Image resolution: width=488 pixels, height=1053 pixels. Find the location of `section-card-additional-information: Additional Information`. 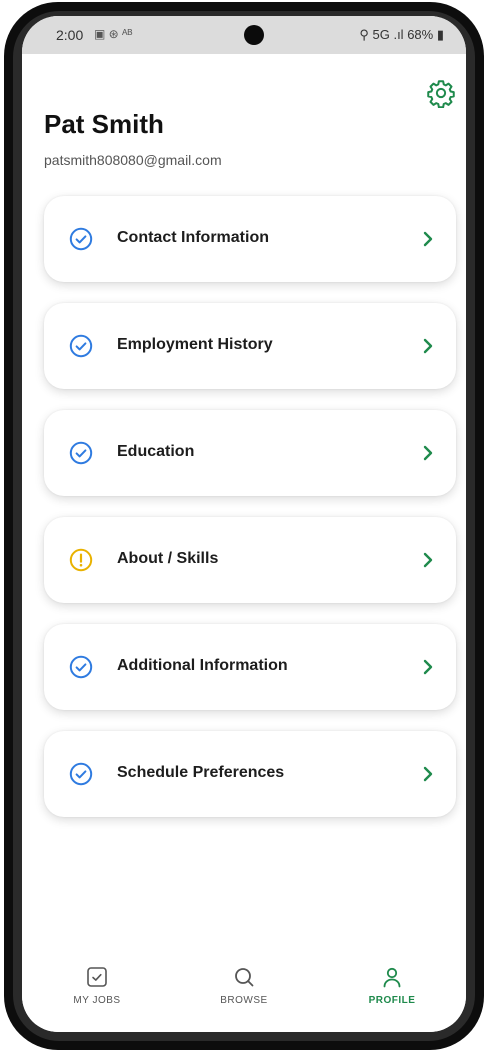

section-card-additional-information: Additional Information is located at coordinates (250, 667).